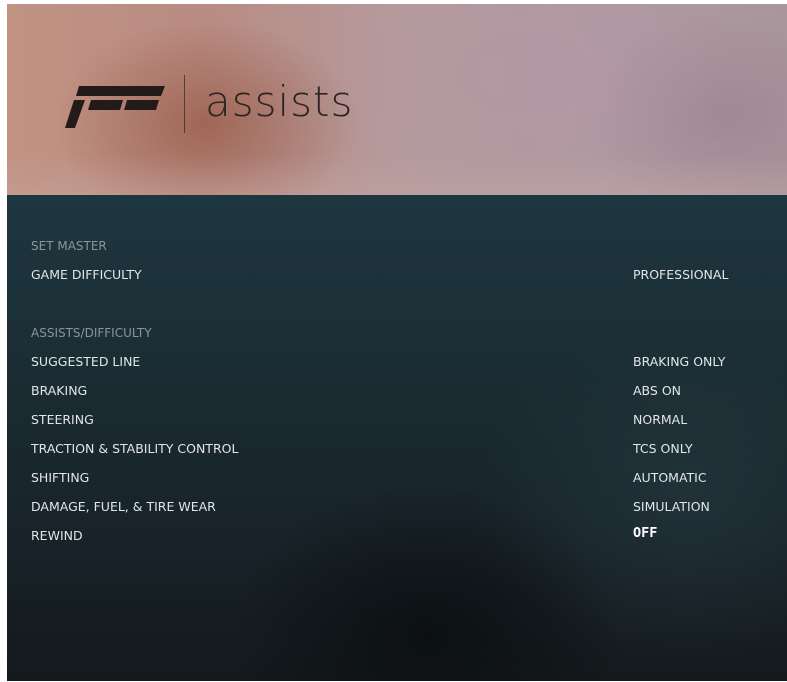  Describe the element at coordinates (91, 333) in the screenshot. I see `section-label-assists-difficulty: ASSISTS/DIFFICULTY` at that location.